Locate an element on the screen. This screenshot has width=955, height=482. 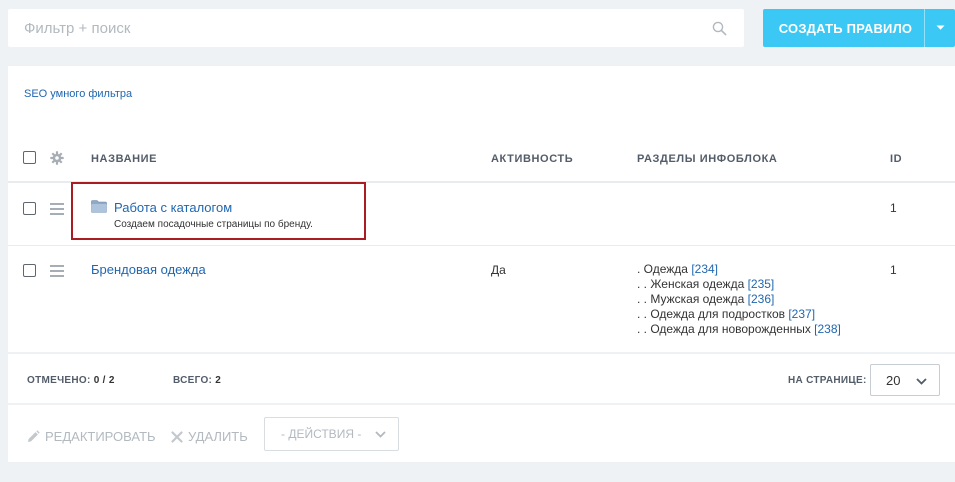
delete-button: УДАЛИТЬ is located at coordinates (209, 436).